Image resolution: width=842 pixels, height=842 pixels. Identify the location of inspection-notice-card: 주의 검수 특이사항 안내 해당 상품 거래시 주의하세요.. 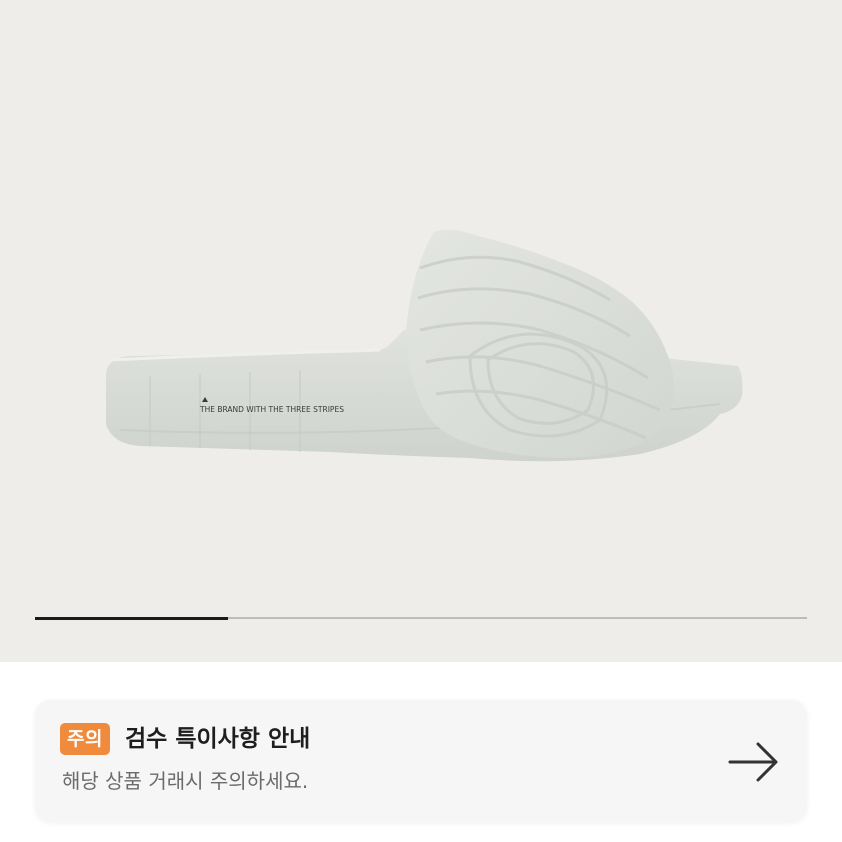
(421, 761).